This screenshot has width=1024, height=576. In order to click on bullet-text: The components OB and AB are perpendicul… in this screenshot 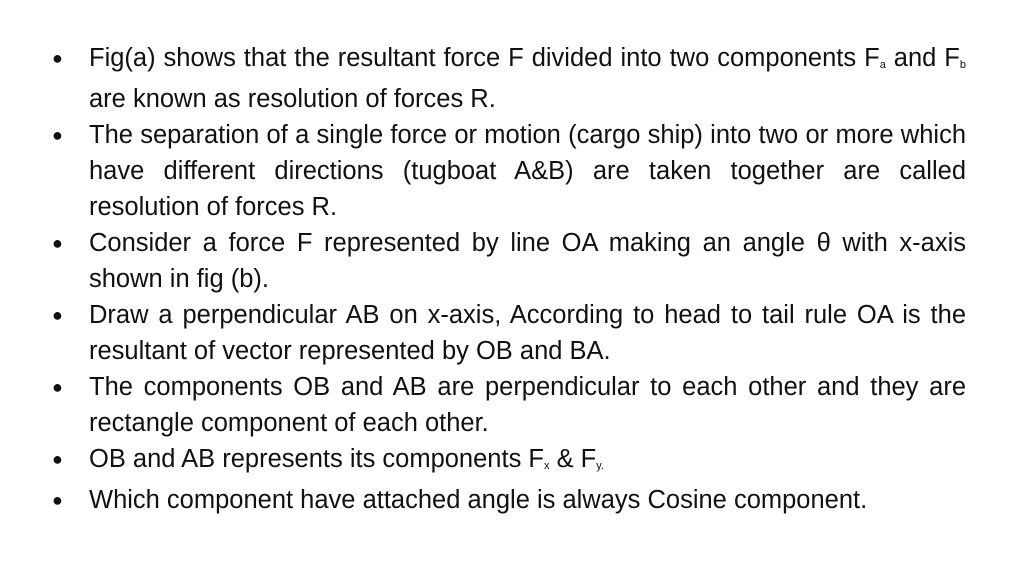, I will do `click(527, 405)`.